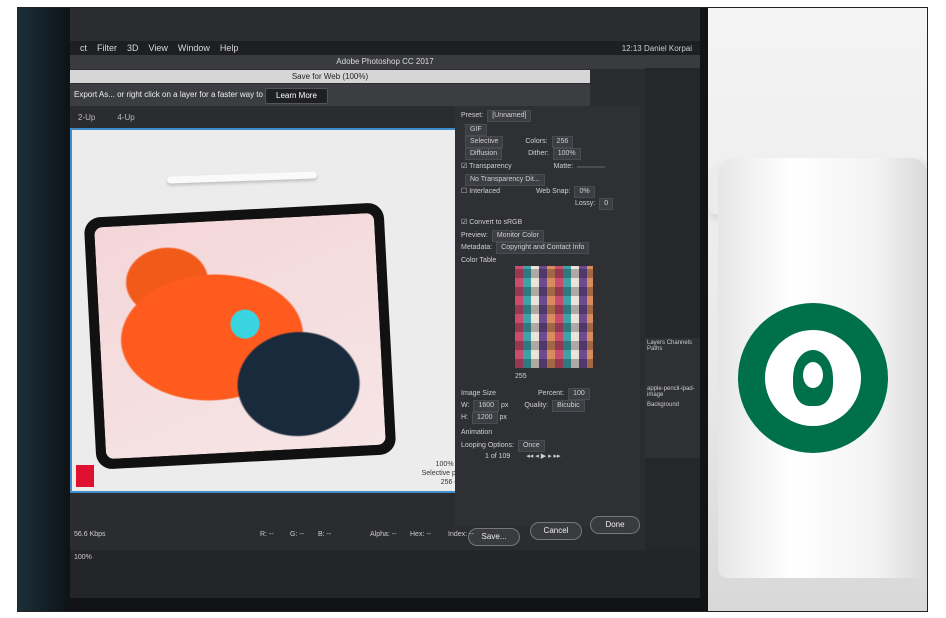  Describe the element at coordinates (537, 456) in the screenshot. I see `prev-frame-button: ◂` at that location.